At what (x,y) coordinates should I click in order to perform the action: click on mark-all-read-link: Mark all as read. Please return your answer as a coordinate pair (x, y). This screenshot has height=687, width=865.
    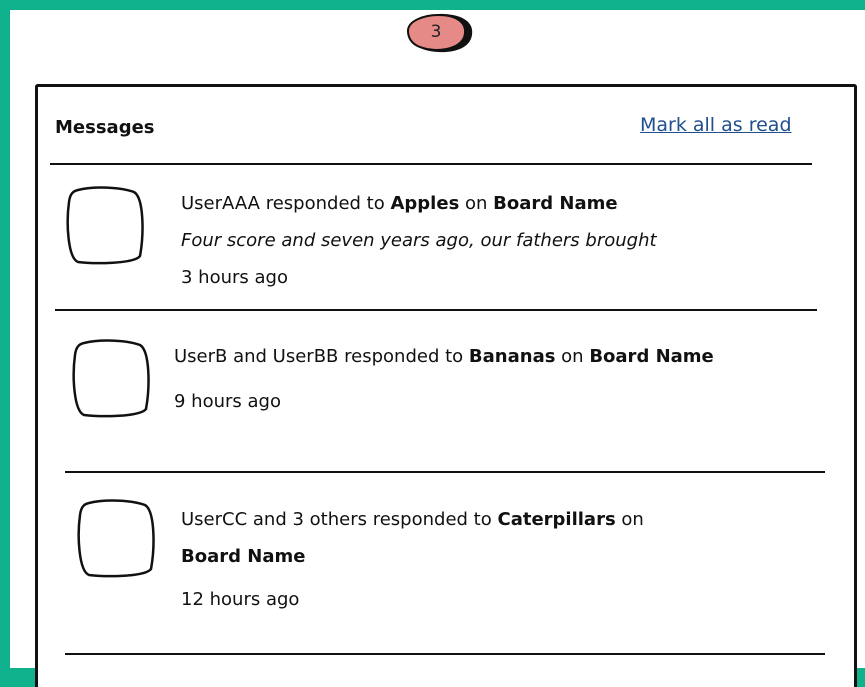
    Looking at the image, I should click on (716, 125).